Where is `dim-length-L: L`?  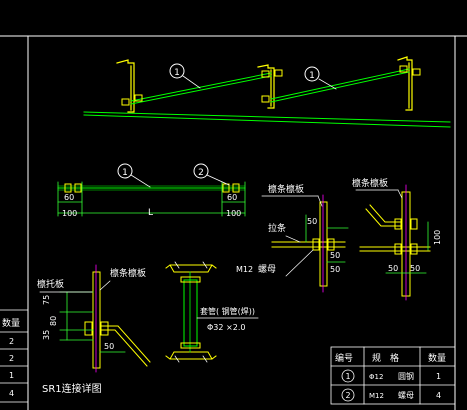 dim-length-L: L is located at coordinates (150, 213).